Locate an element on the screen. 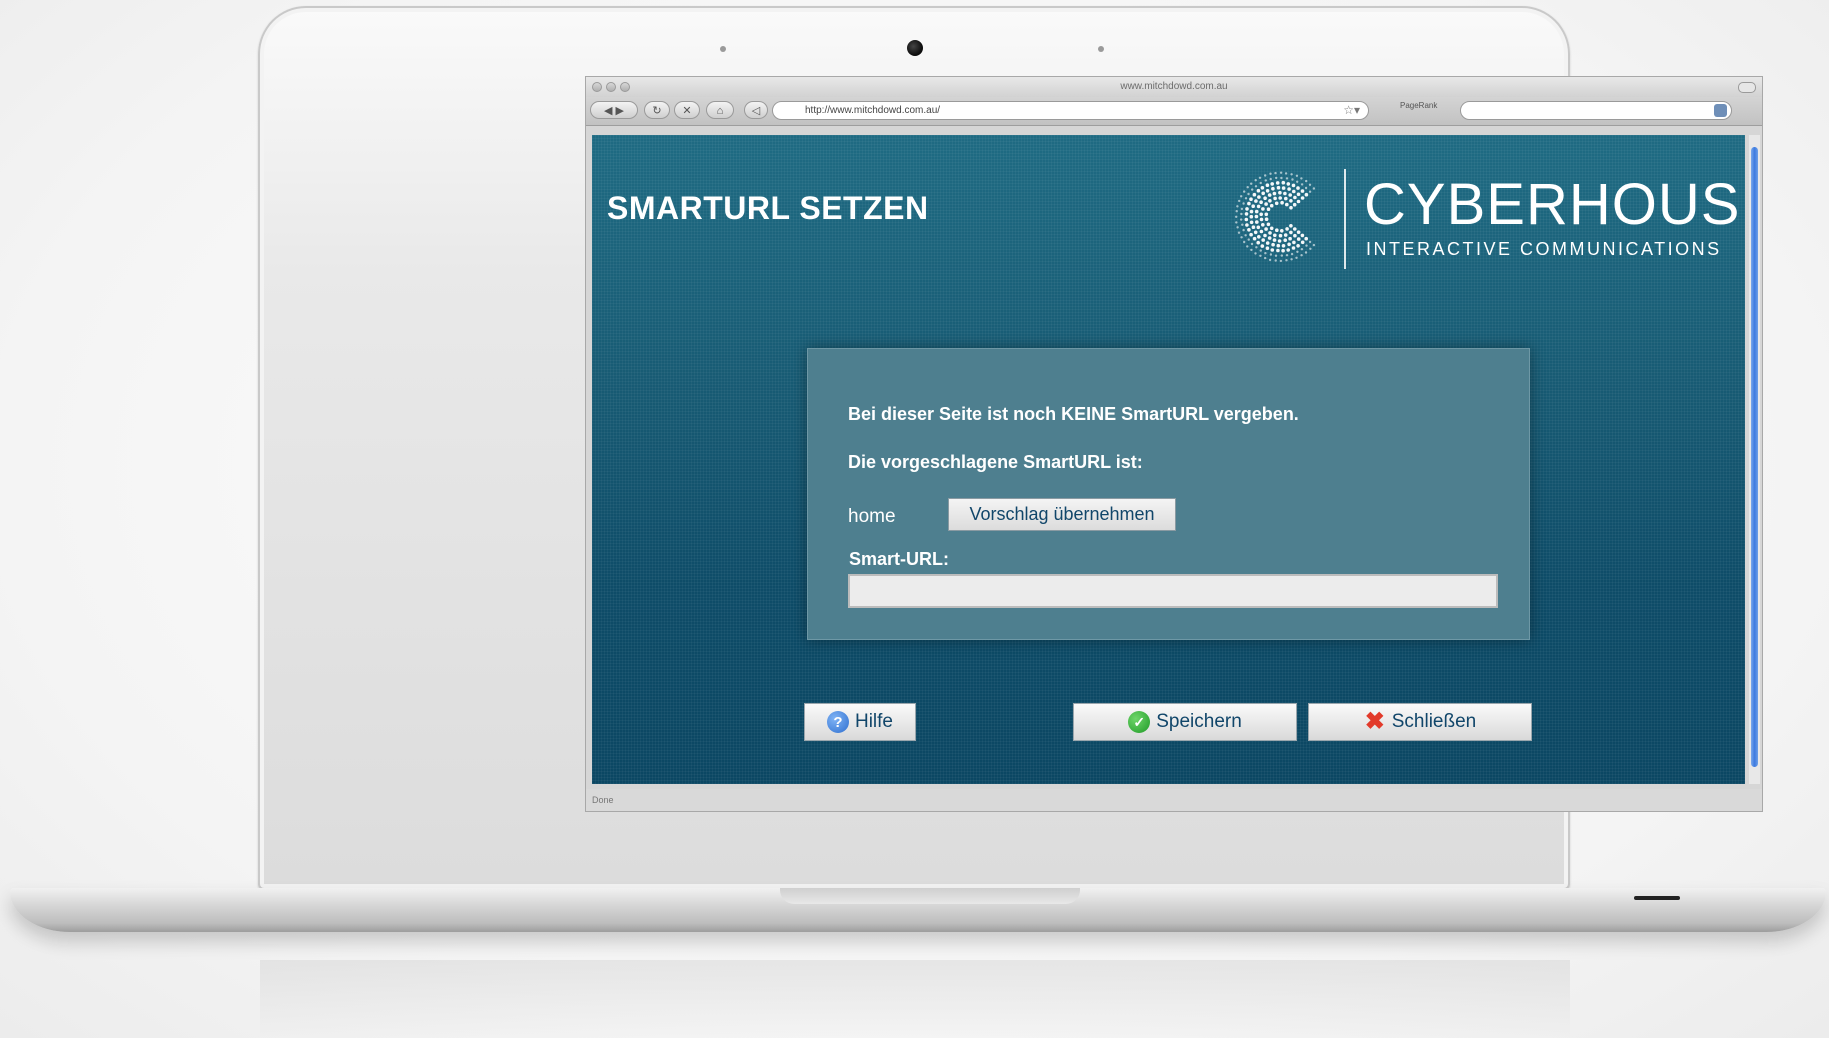 This screenshot has width=1829, height=1038. toolbar-toggle-pill is located at coordinates (1747, 87).